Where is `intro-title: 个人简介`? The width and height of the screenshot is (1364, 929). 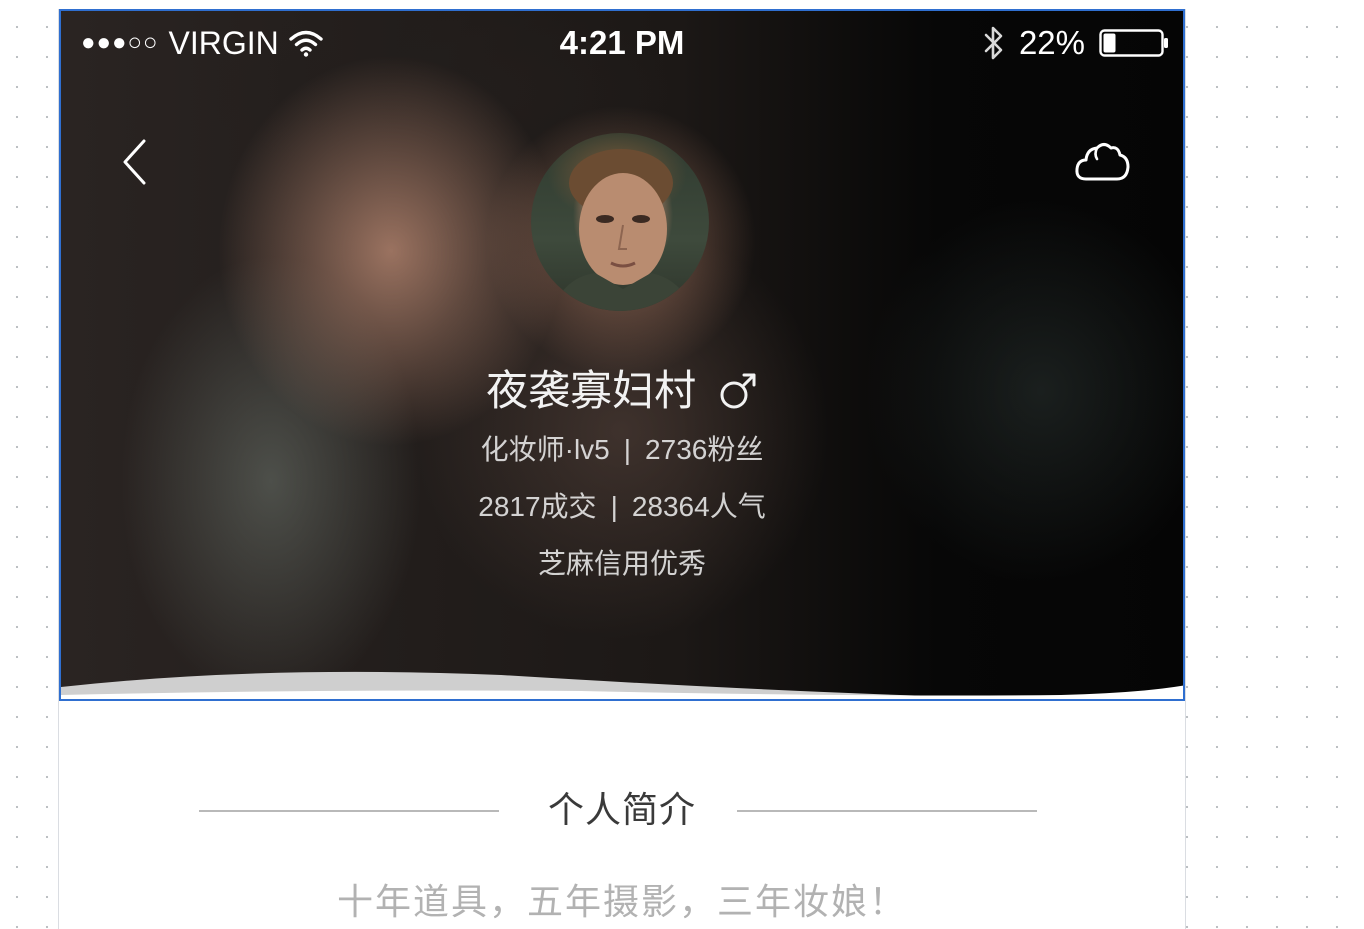 intro-title: 个人简介 is located at coordinates (621, 809).